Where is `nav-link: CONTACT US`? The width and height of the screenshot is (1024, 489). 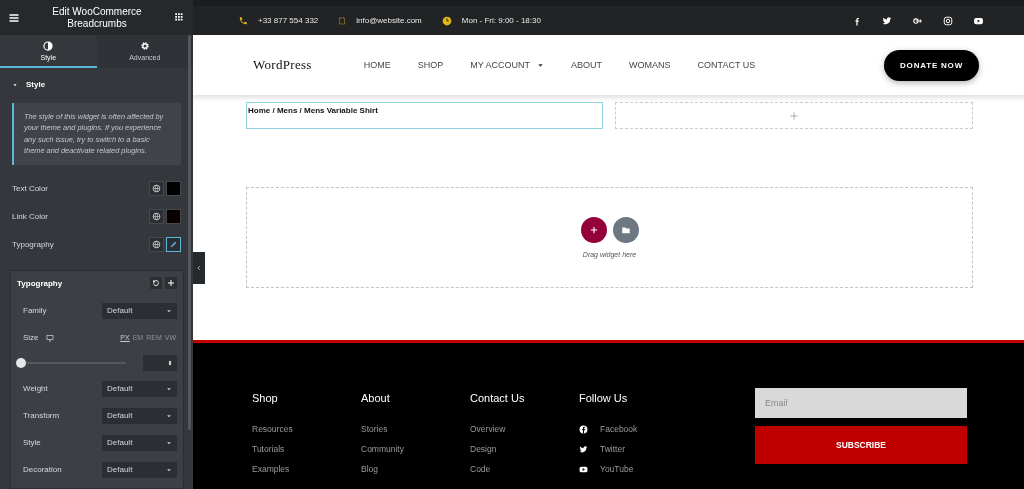 nav-link: CONTACT US is located at coordinates (726, 65).